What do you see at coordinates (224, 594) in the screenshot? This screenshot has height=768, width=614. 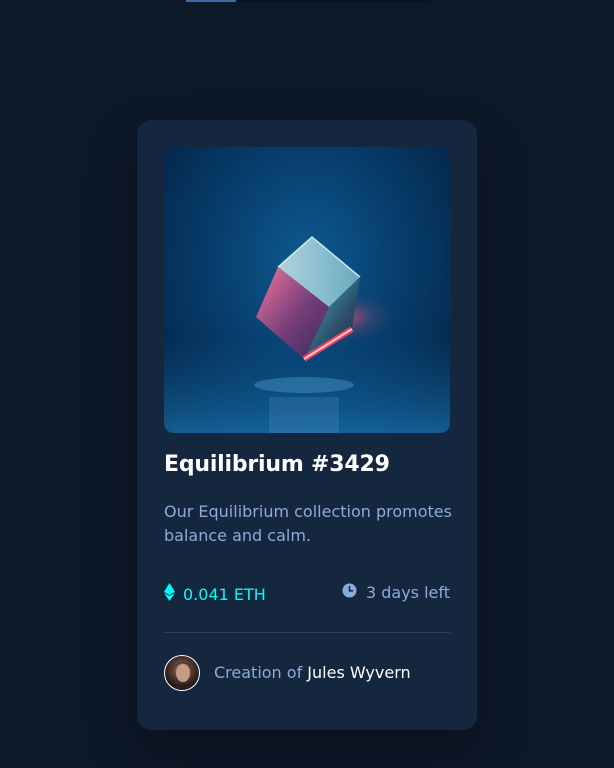 I see `price-value: 0.041 ETH` at bounding box center [224, 594].